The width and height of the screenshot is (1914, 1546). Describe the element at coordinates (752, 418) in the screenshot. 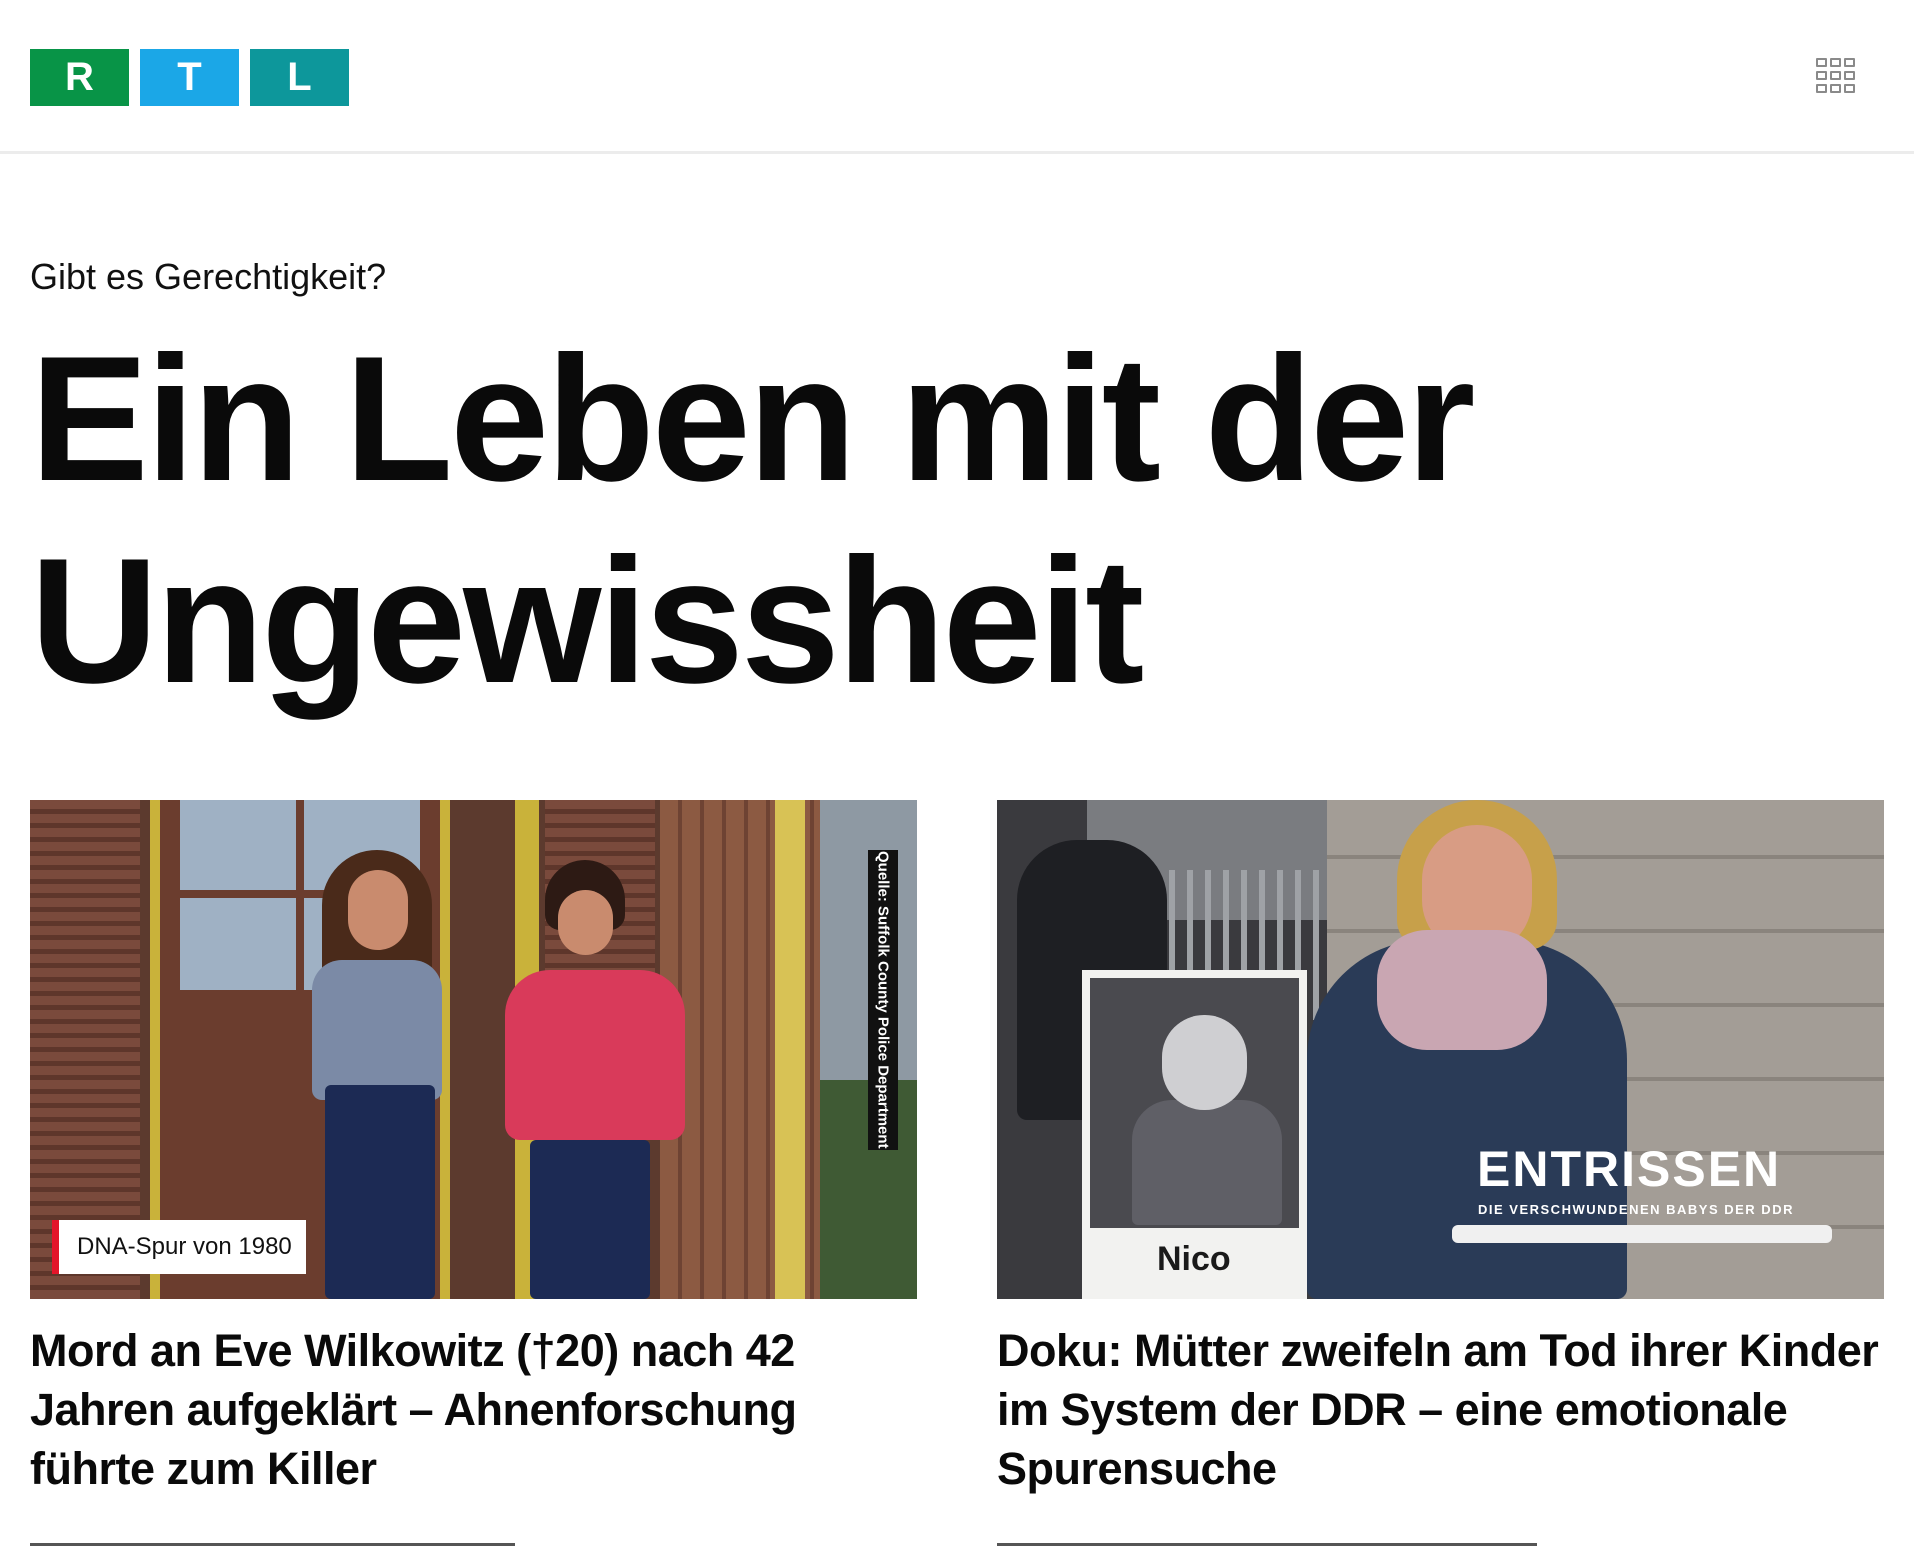

I see `headline-line-1: Ein Leben mit der` at that location.